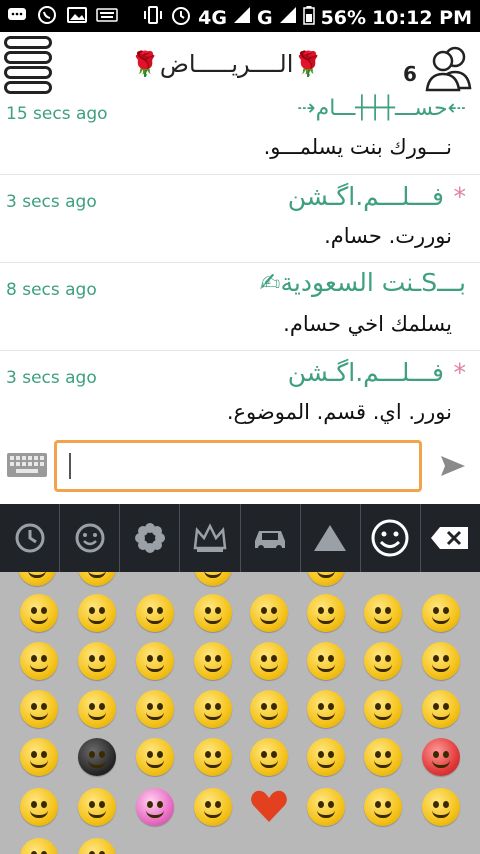 Image resolution: width=480 pixels, height=854 pixels. I want to click on status-bar: 4G G 56% 10:12 PM, so click(240, 16).